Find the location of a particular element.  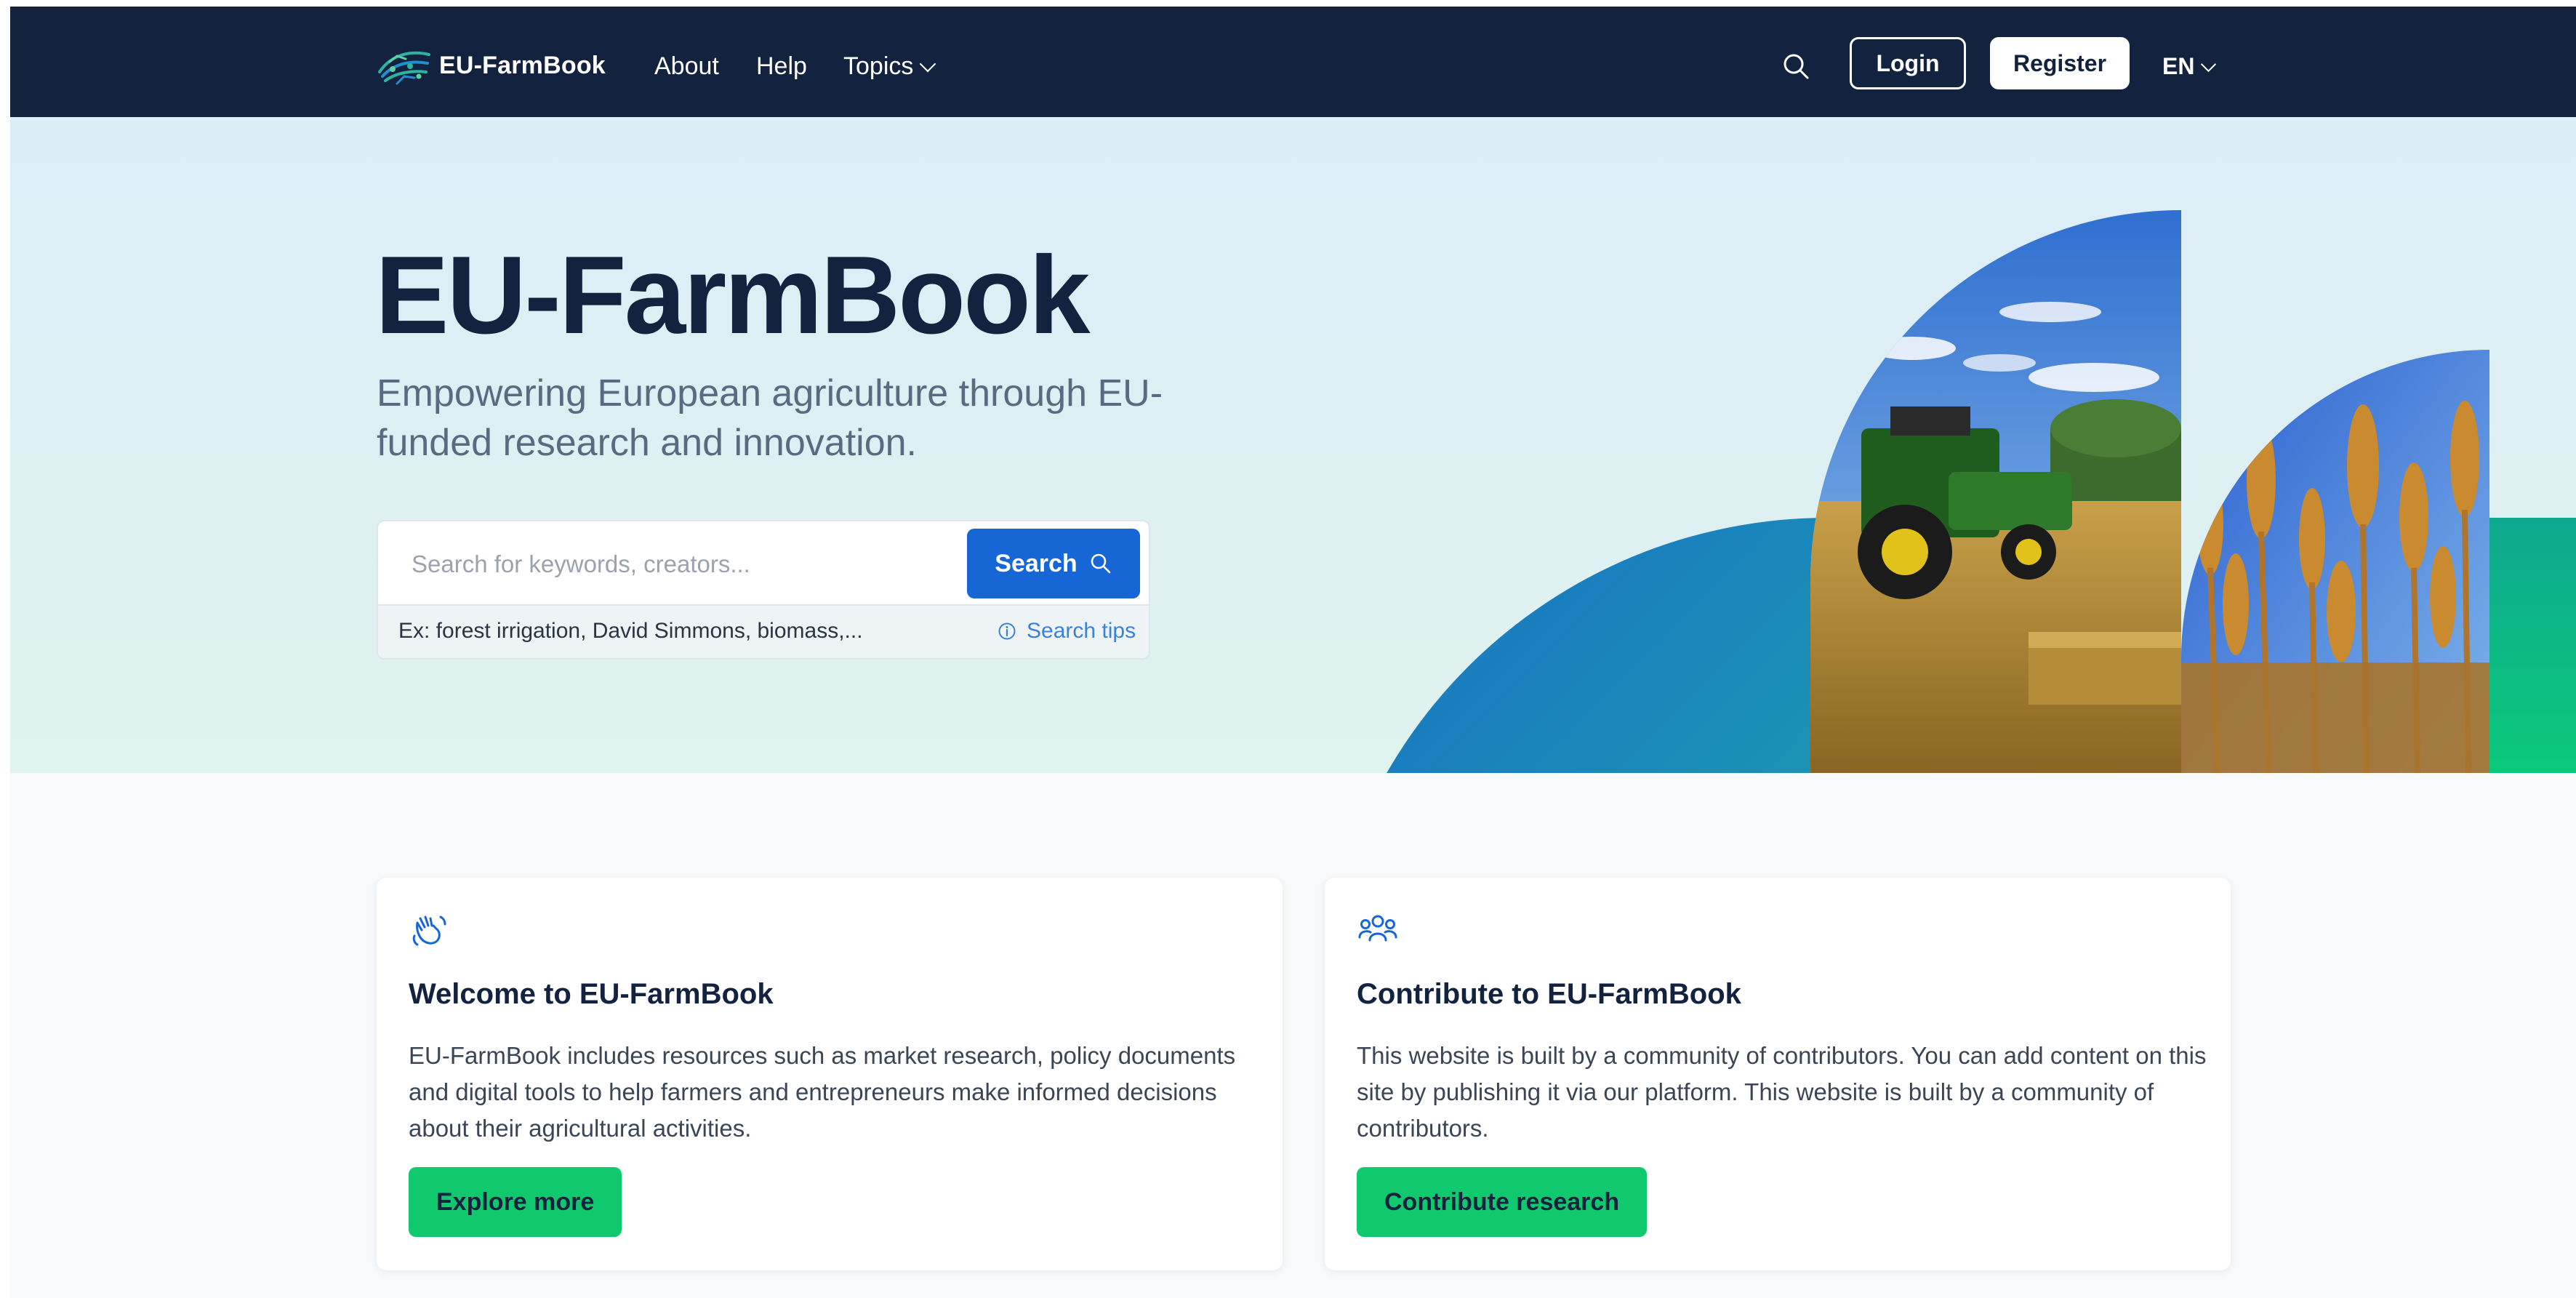

nav-about: About is located at coordinates (687, 66).